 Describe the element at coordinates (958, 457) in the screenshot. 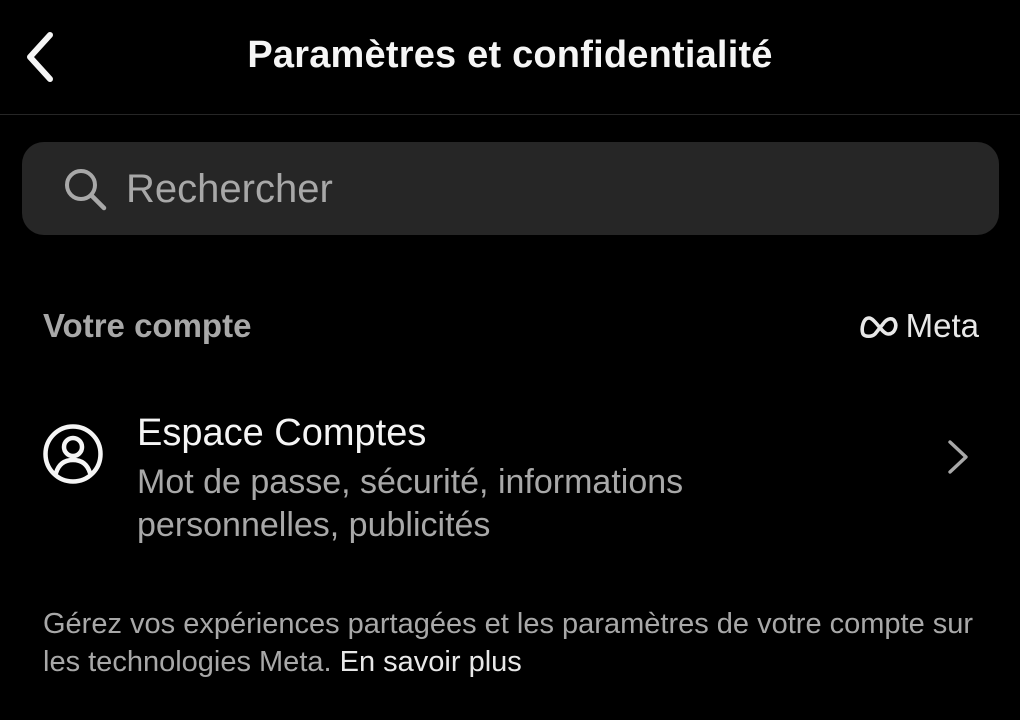

I see `chevron-right-icon` at that location.